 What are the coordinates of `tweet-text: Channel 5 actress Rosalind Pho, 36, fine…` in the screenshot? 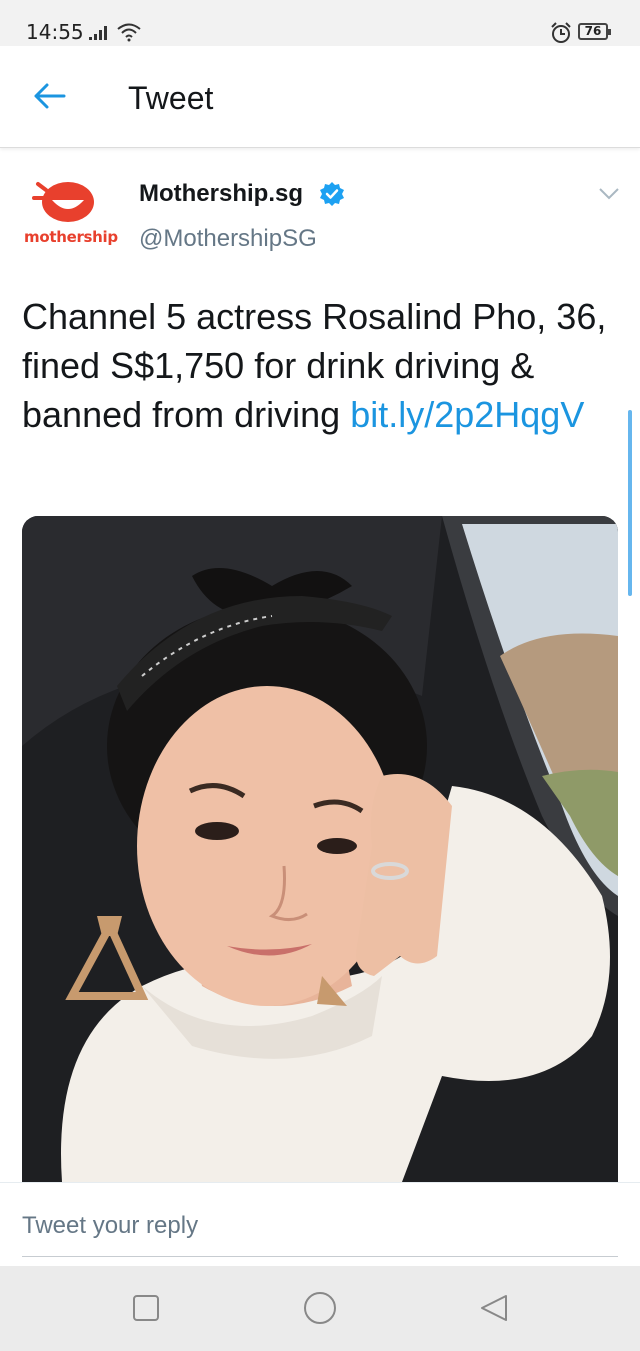 It's located at (322, 365).